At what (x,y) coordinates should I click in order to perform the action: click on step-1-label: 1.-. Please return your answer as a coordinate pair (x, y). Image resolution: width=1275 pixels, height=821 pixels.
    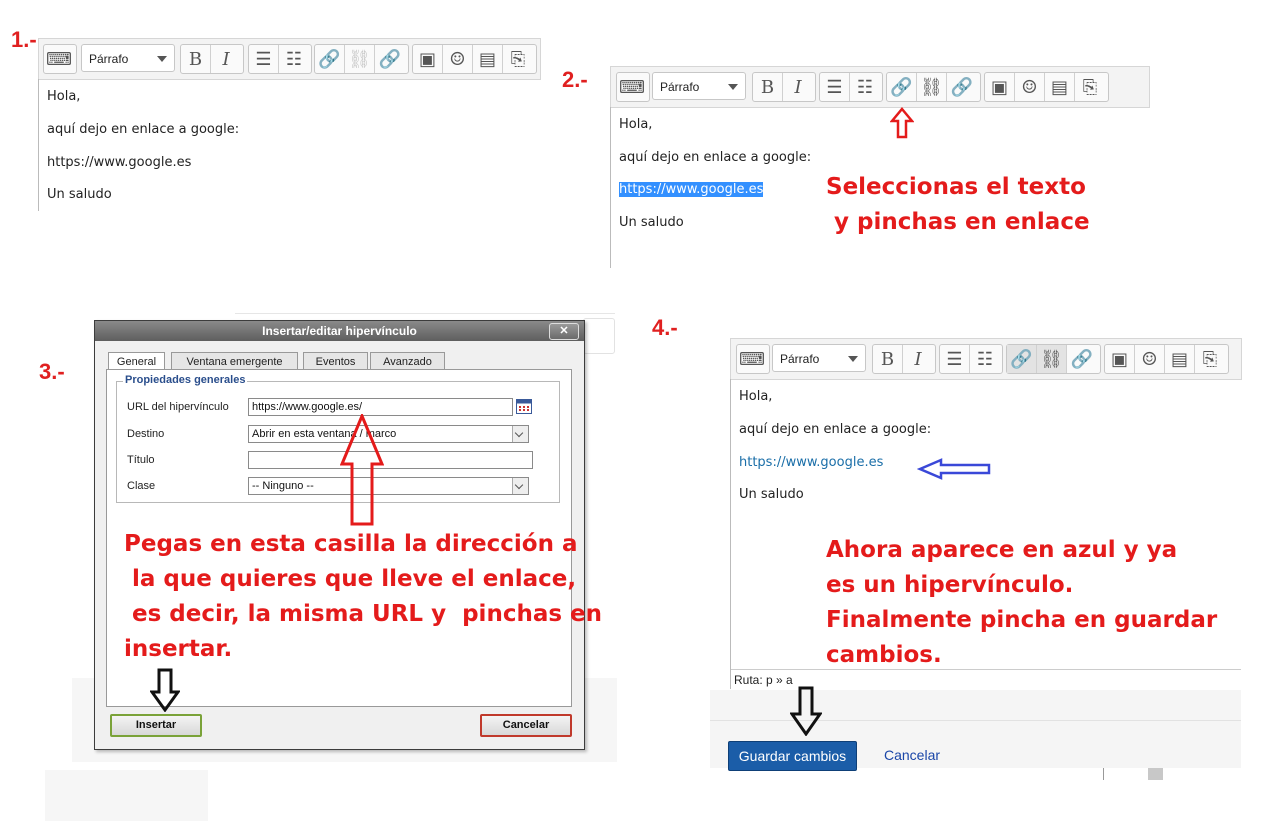
    Looking at the image, I should click on (24, 39).